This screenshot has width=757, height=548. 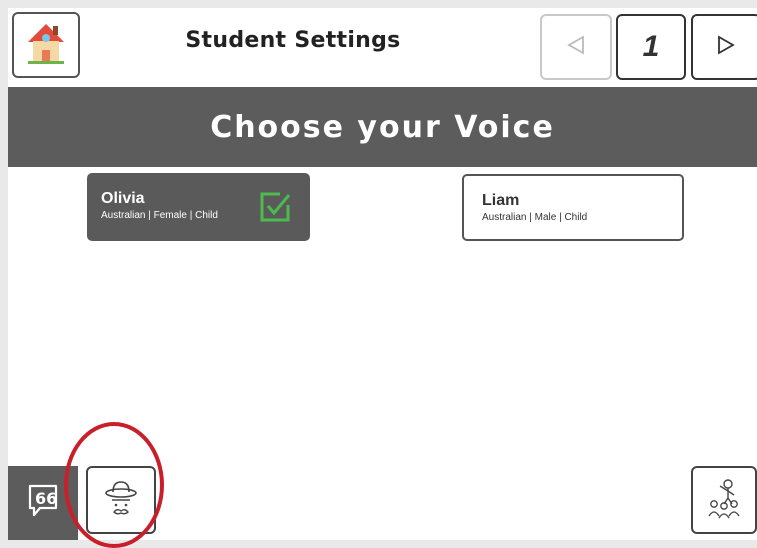 What do you see at coordinates (382, 127) in the screenshot?
I see `section-banner: Choose your Voice` at bounding box center [382, 127].